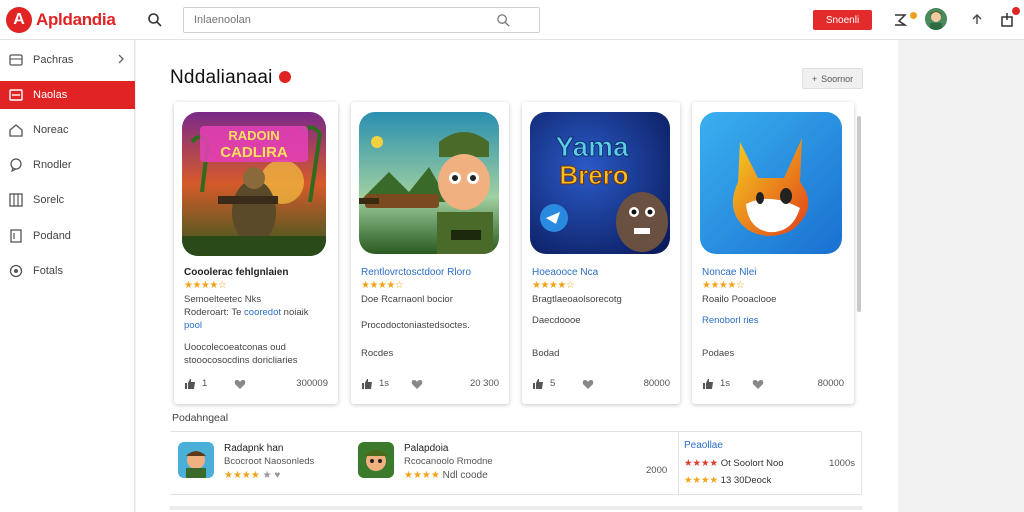 The width and height of the screenshot is (1024, 512). What do you see at coordinates (936, 19) in the screenshot?
I see `avatar` at bounding box center [936, 19].